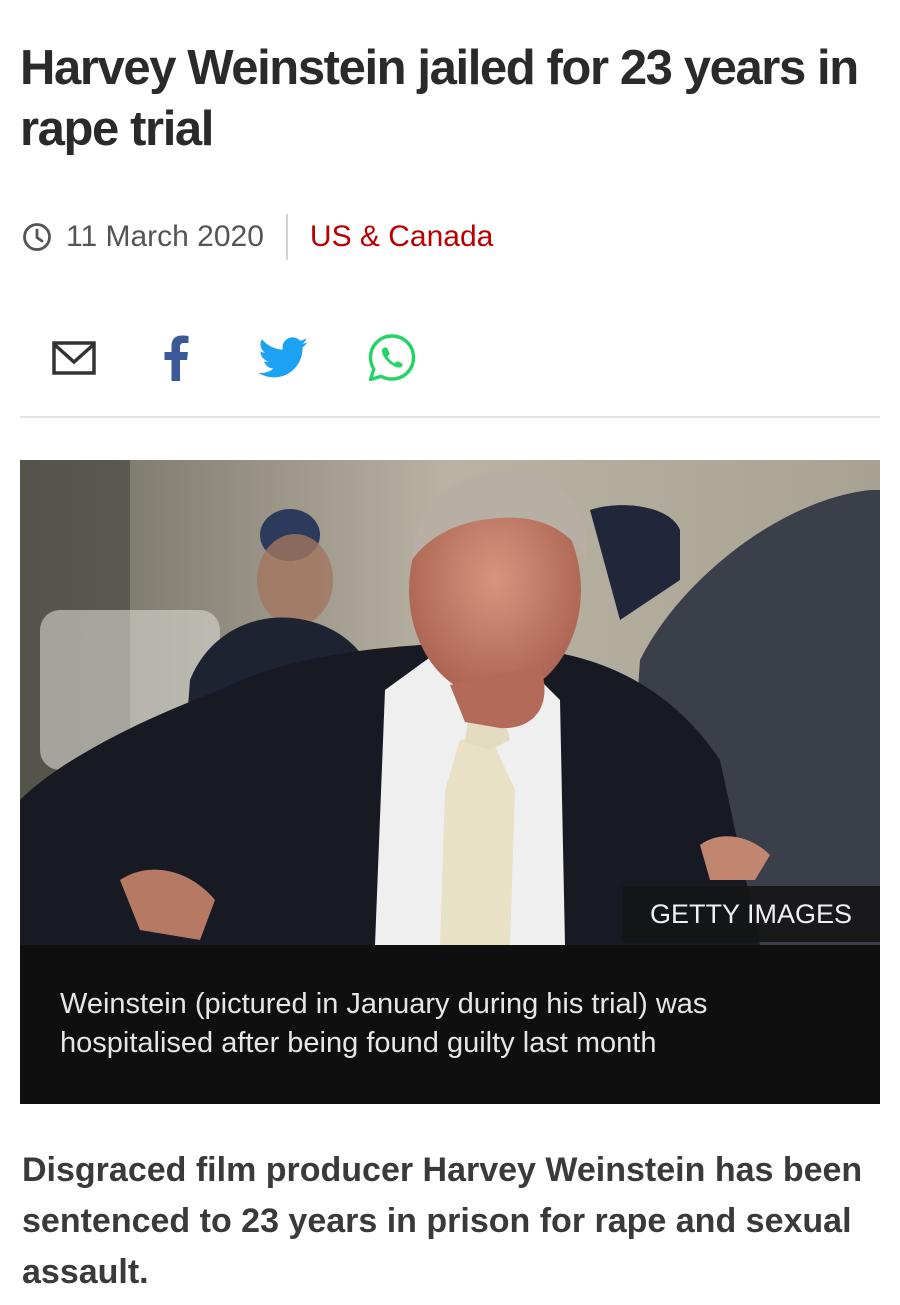  I want to click on email-icon, so click(74, 358).